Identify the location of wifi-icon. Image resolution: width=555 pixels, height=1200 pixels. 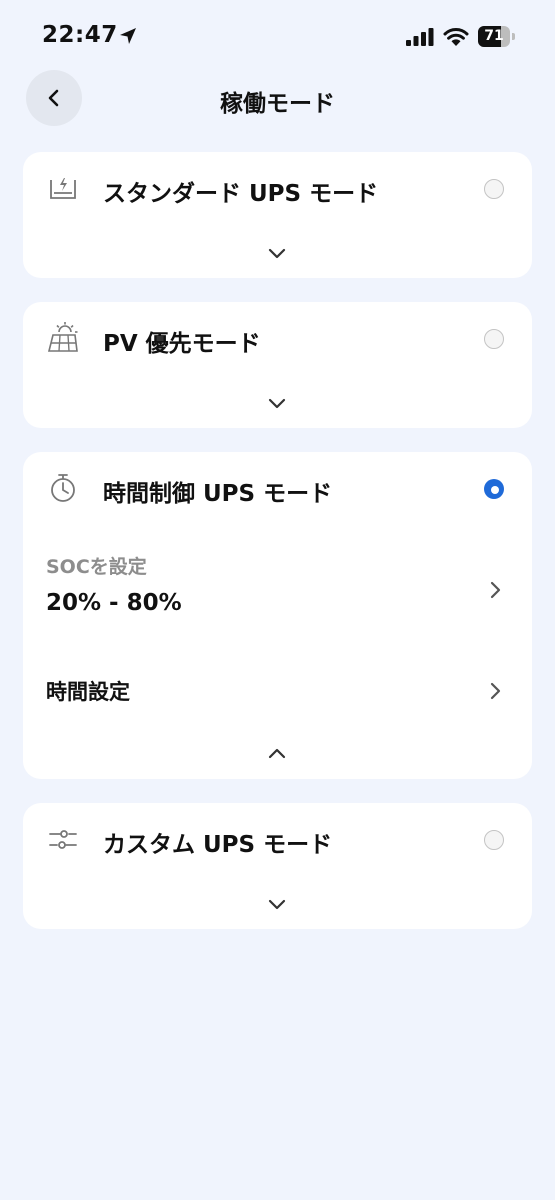
(456, 37).